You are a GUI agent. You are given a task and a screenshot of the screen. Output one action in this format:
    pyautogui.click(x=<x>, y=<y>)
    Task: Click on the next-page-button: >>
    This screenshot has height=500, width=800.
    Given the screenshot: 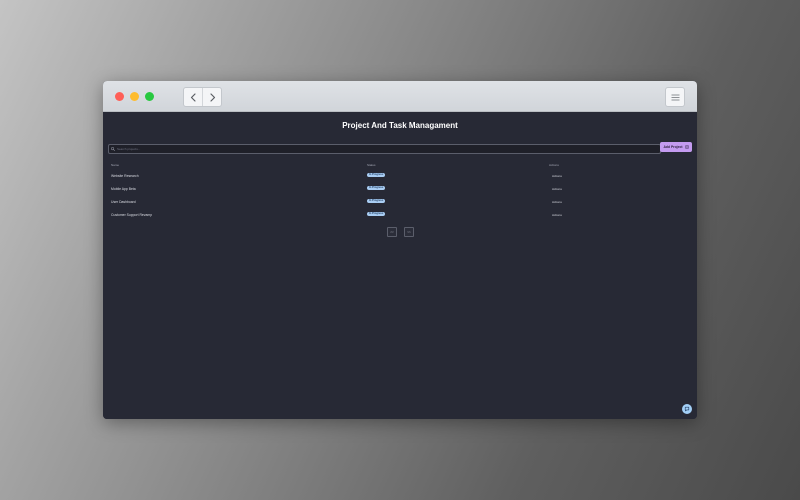 What is the action you would take?
    pyautogui.click(x=409, y=232)
    